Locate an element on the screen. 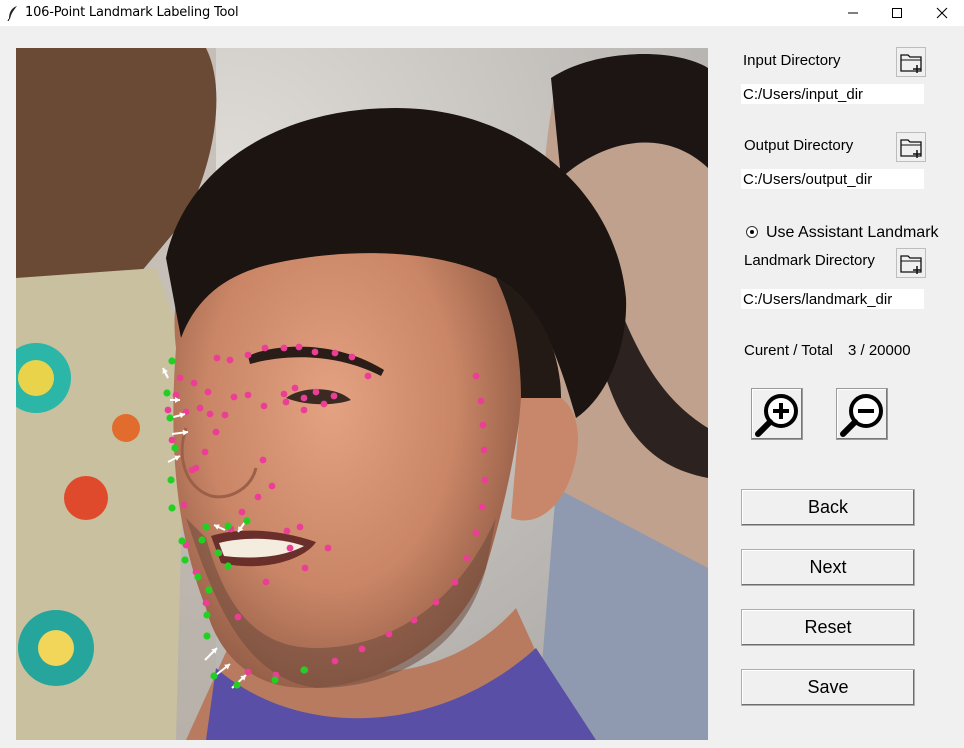  output-directory-field is located at coordinates (832, 179).